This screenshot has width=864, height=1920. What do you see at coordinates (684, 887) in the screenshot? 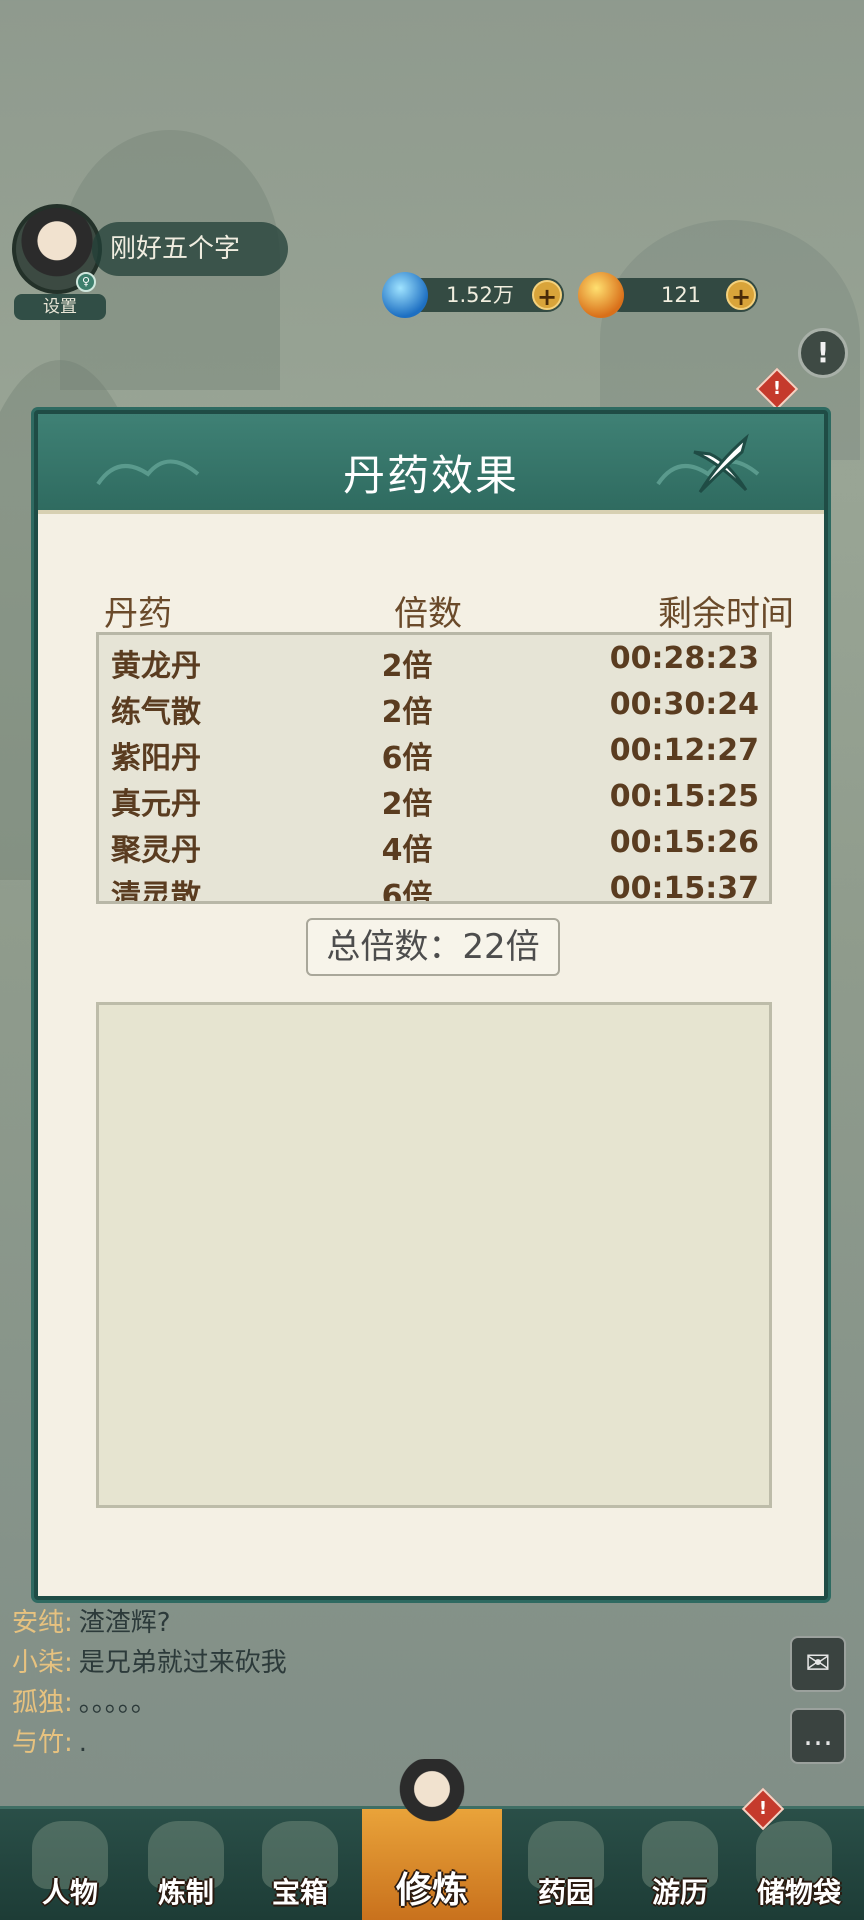
I see `pill-remaining-time: 00:15:37` at bounding box center [684, 887].